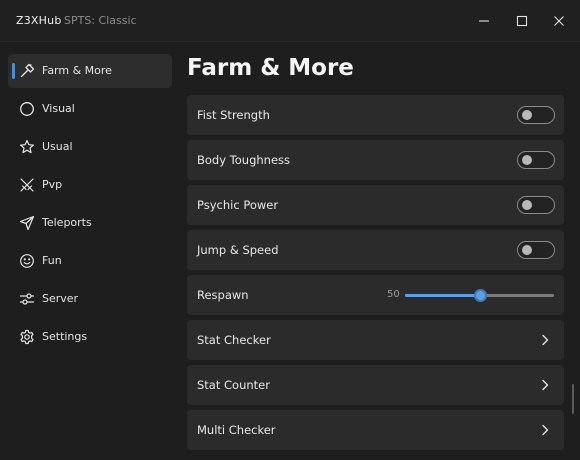 This screenshot has width=580, height=460. What do you see at coordinates (238, 205) in the screenshot?
I see `option-label: Psychic Power` at bounding box center [238, 205].